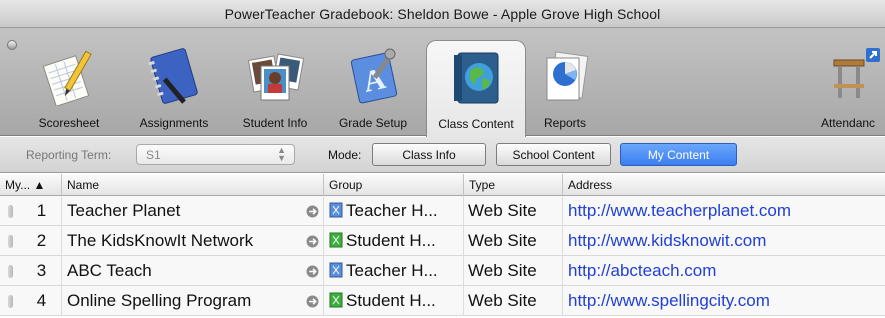 The image size is (885, 318). I want to click on row-name-text: ABC Teach, so click(109, 270).